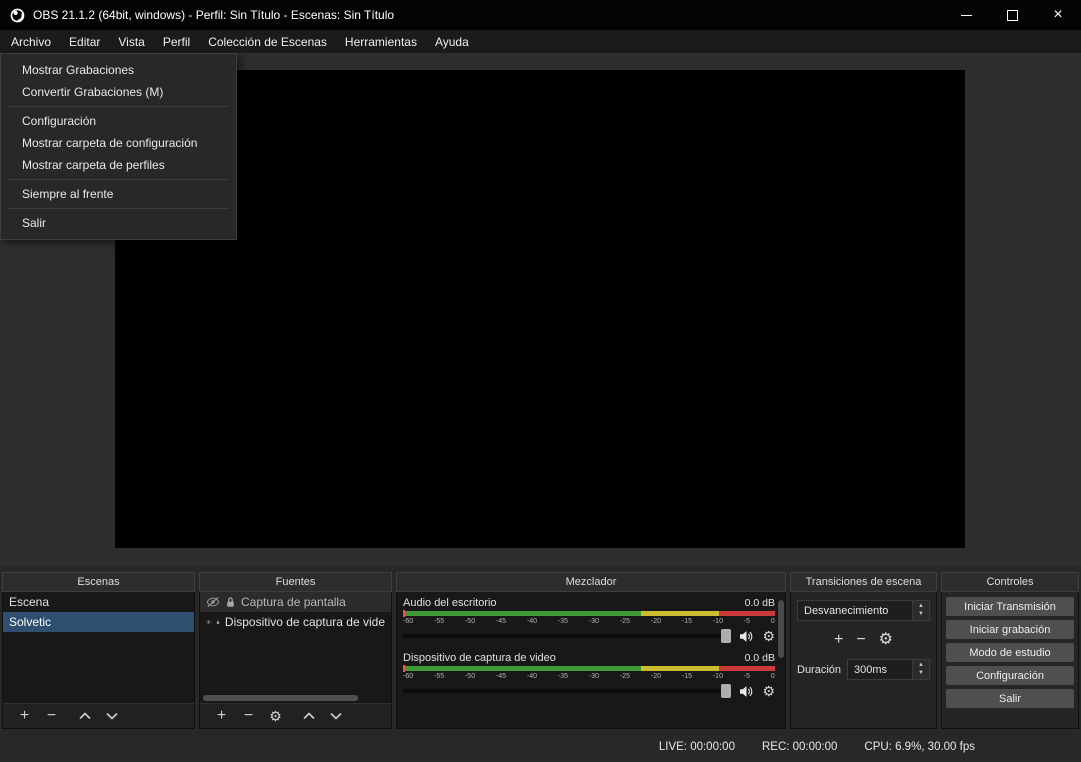  What do you see at coordinates (1010, 606) in the screenshot?
I see `start-streaming-button: Iniciar Transmisión` at bounding box center [1010, 606].